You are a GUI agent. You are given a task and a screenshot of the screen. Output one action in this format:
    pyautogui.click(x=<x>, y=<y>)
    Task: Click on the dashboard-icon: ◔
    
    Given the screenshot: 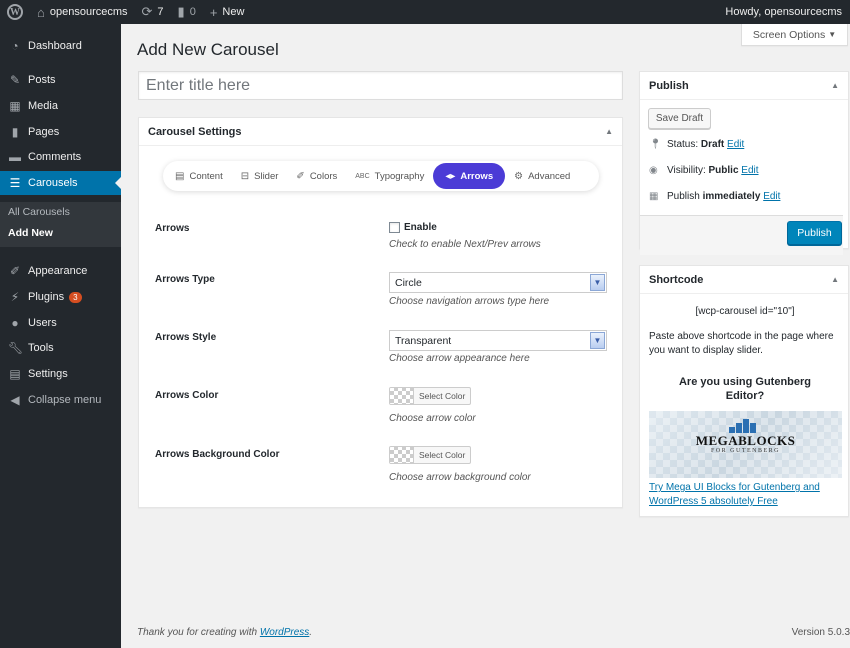 What is the action you would take?
    pyautogui.click(x=15, y=46)
    